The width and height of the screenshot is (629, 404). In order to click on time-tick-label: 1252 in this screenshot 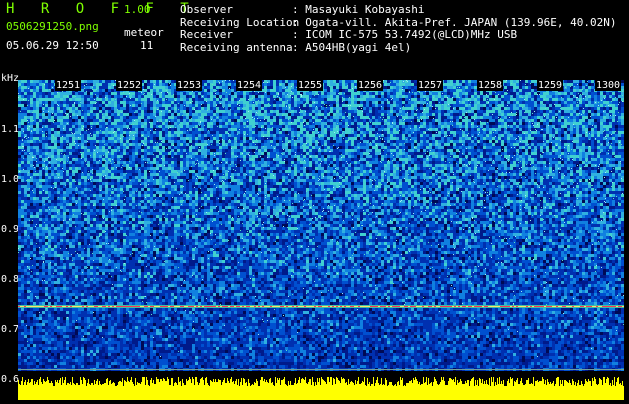, I will do `click(129, 85)`.